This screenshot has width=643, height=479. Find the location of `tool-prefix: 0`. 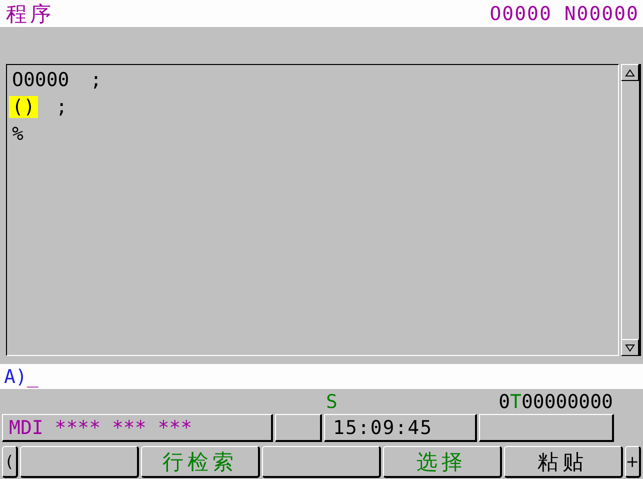

tool-prefix: 0 is located at coordinates (504, 401).